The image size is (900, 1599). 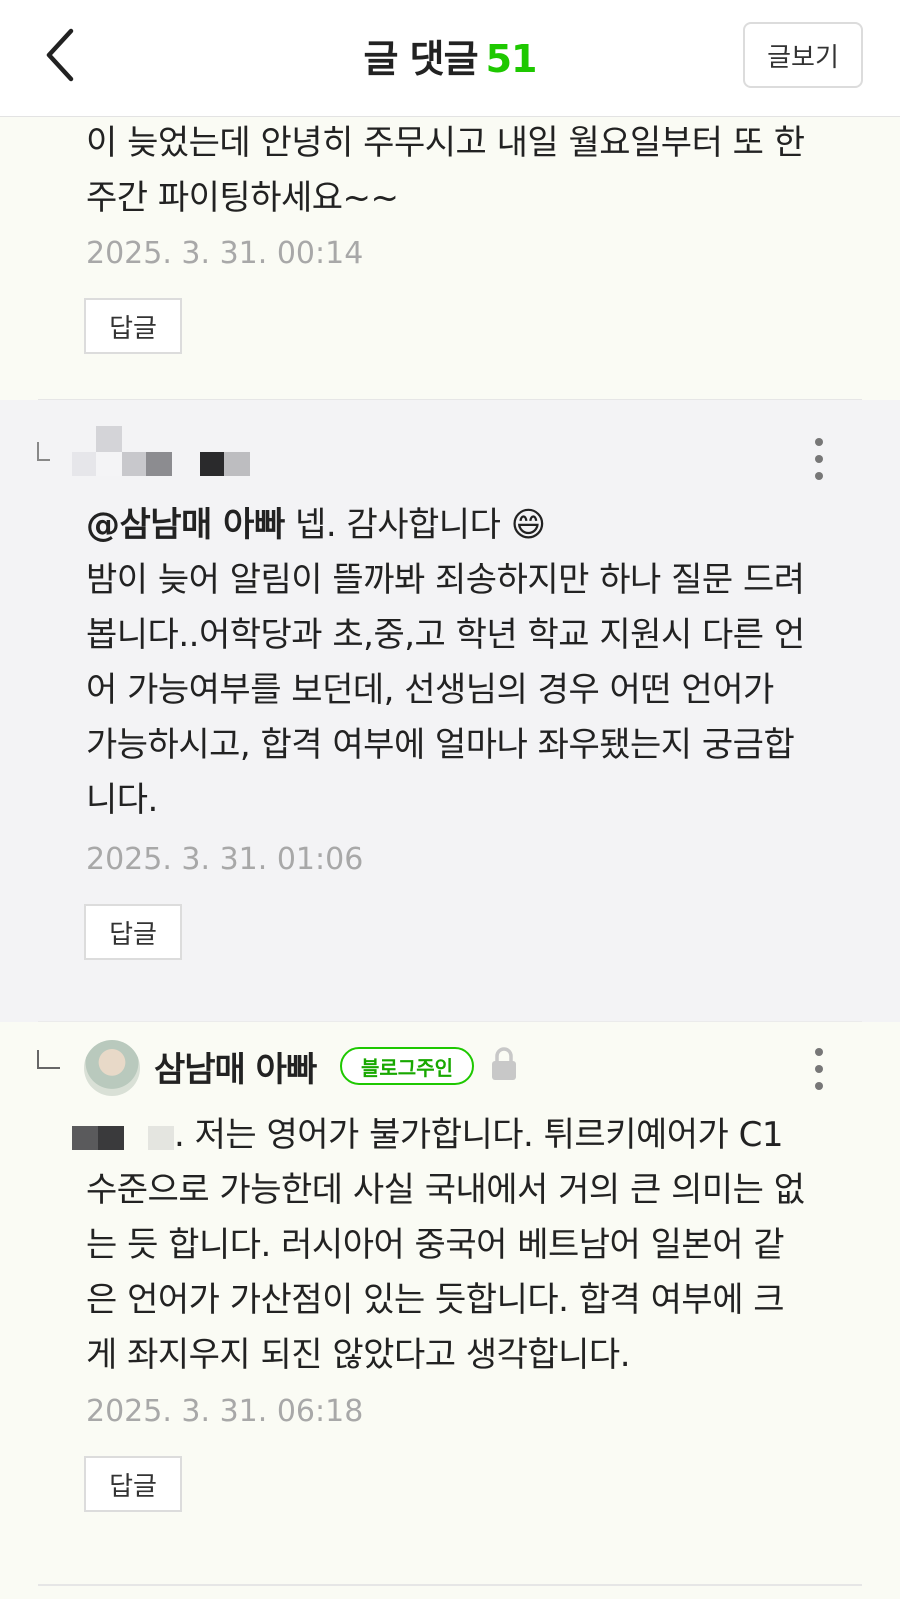 I want to click on lock-icon, so click(x=504, y=1063).